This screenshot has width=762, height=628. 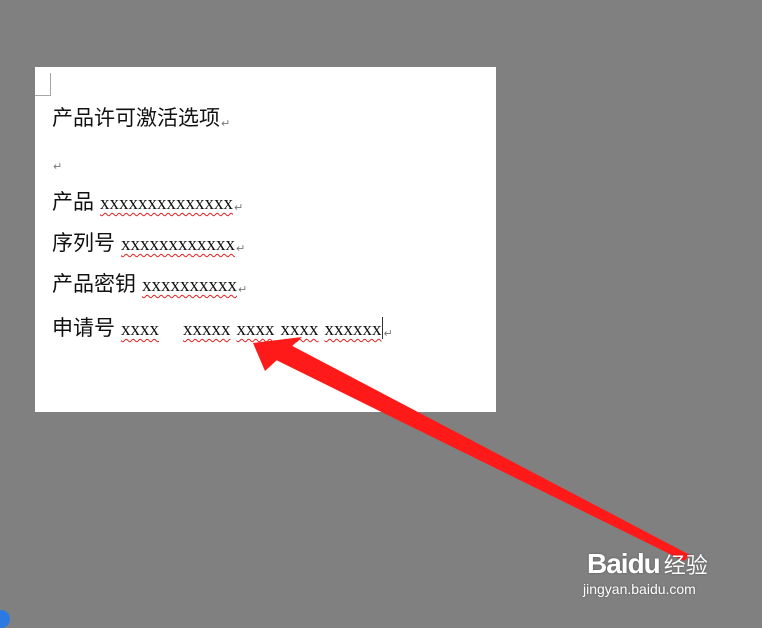 I want to click on watermark-suffix: 经验, so click(x=685, y=565).